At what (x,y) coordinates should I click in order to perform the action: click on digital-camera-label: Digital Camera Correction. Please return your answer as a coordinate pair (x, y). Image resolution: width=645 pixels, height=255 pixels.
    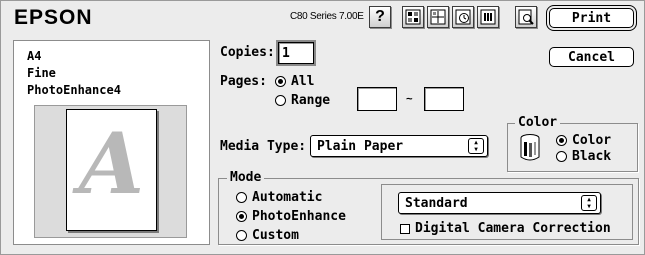
    Looking at the image, I should click on (513, 228).